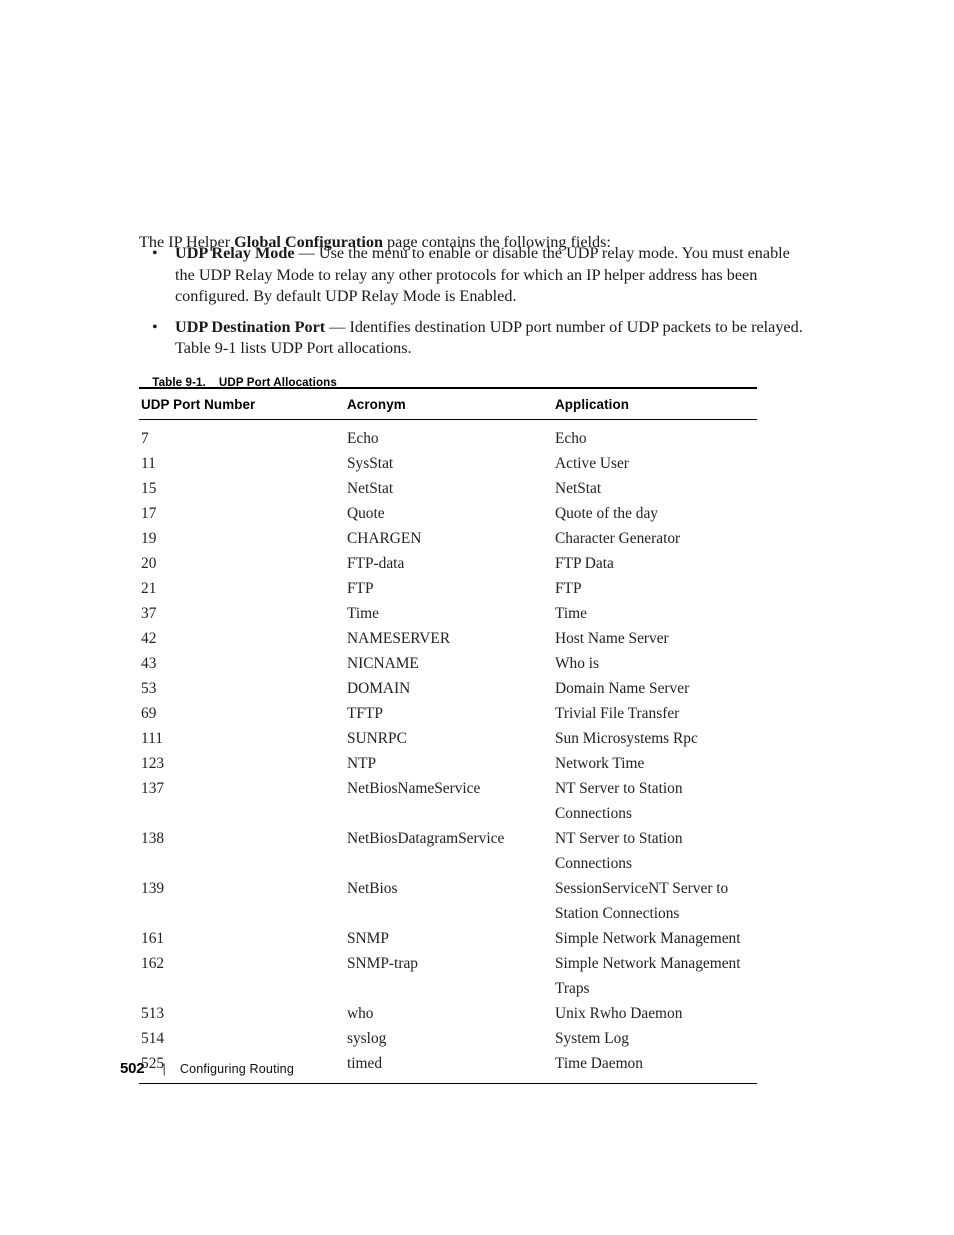 The image size is (954, 1235). Describe the element at coordinates (448, 1013) in the screenshot. I see `table-row: 513 who Unix Rwho Daemon` at that location.